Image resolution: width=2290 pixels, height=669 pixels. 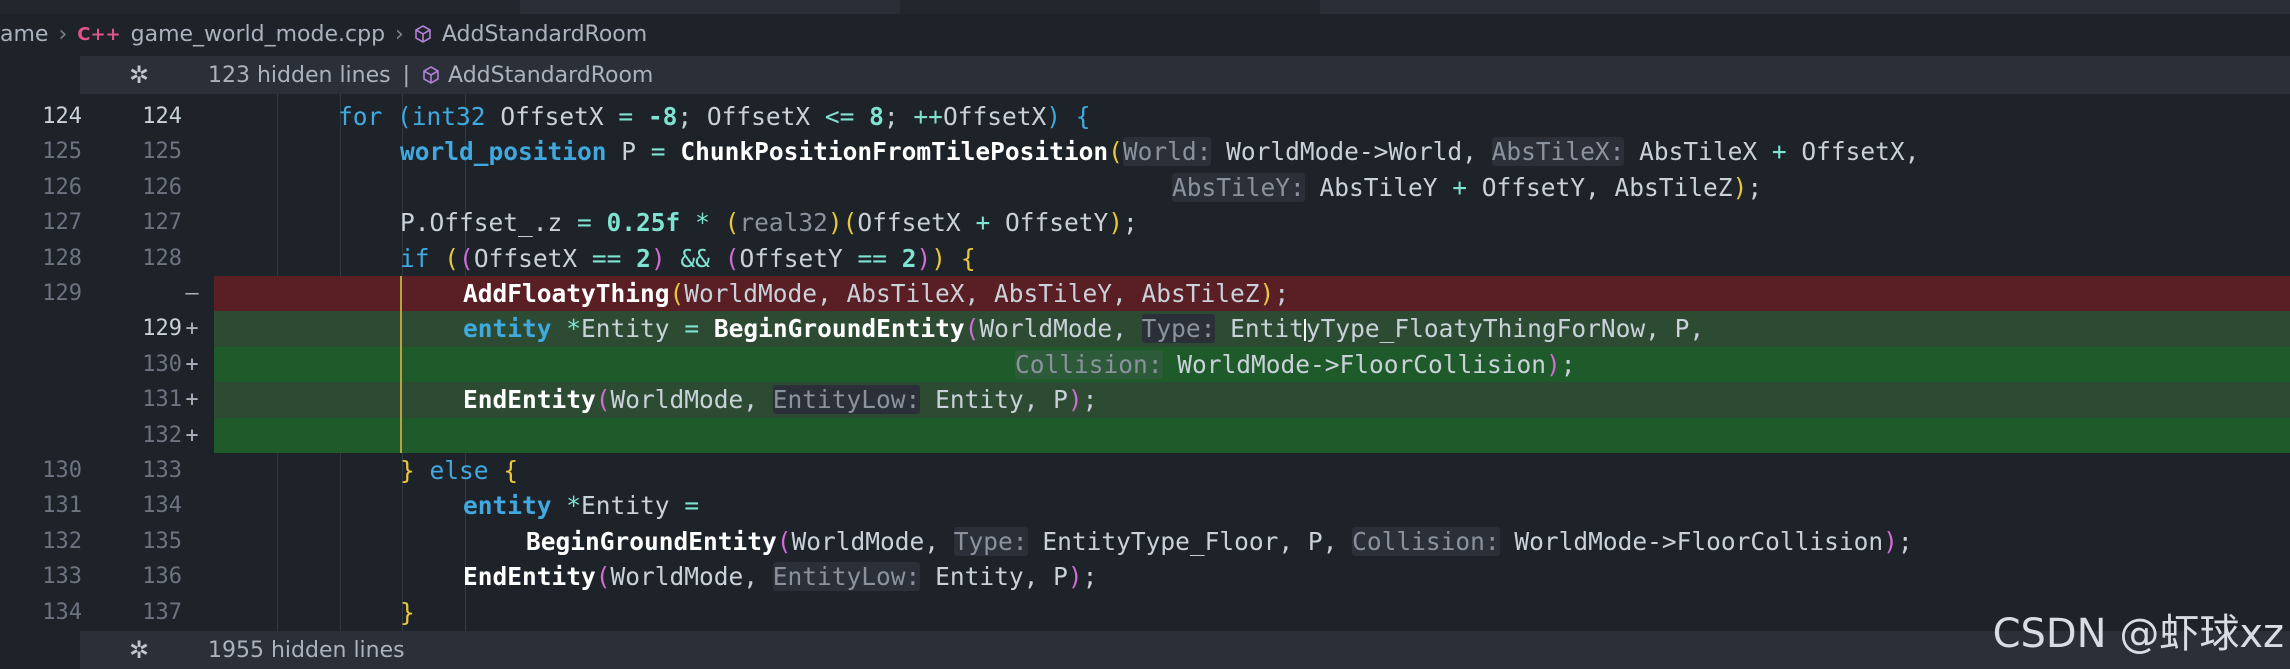 What do you see at coordinates (162, 435) in the screenshot?
I see `new-line-number: 132` at bounding box center [162, 435].